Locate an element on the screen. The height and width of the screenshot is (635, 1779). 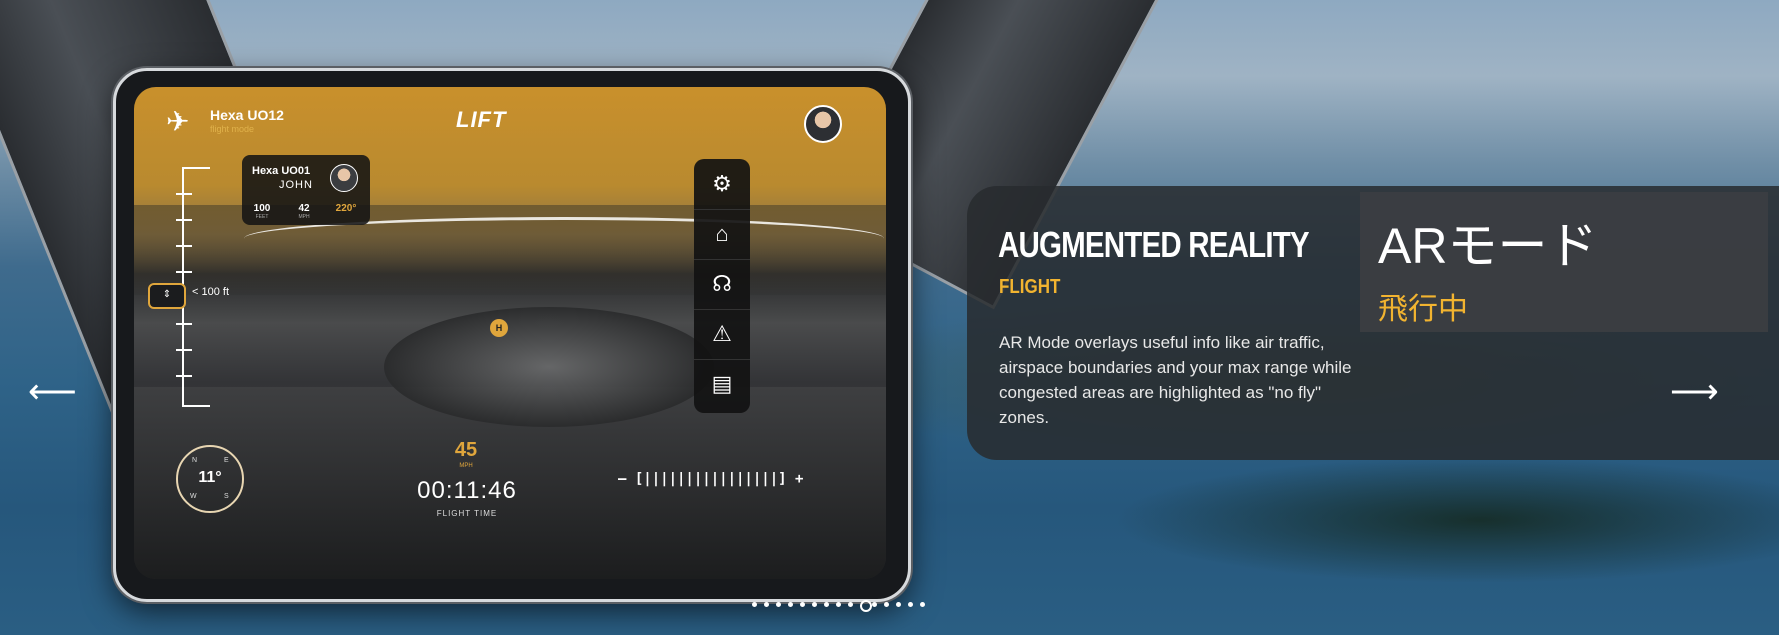
translation-overlay: ARモード 飛行中 is located at coordinates (1564, 262).